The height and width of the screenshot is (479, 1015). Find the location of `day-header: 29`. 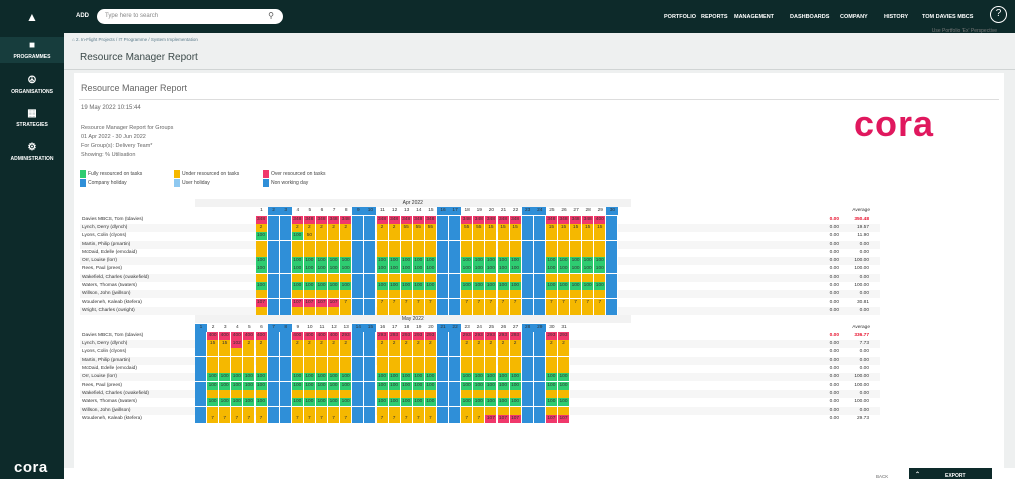

day-header: 29 is located at coordinates (600, 211).